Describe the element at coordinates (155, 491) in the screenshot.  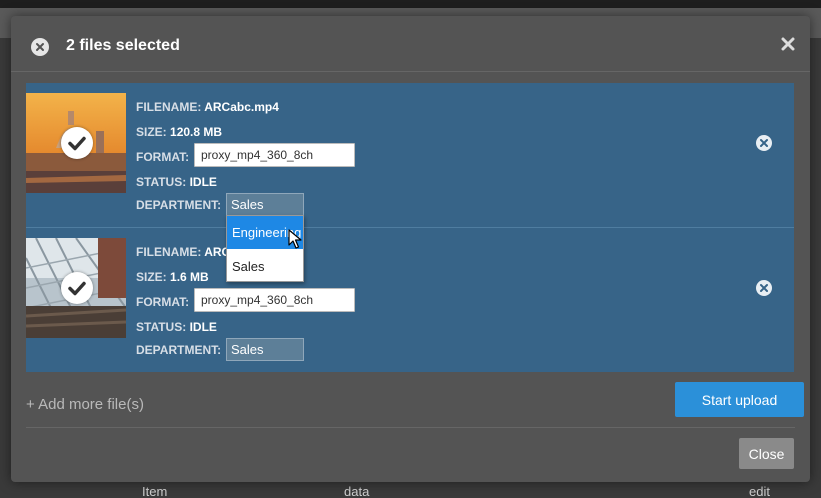
I see `column-header-item: Item` at that location.